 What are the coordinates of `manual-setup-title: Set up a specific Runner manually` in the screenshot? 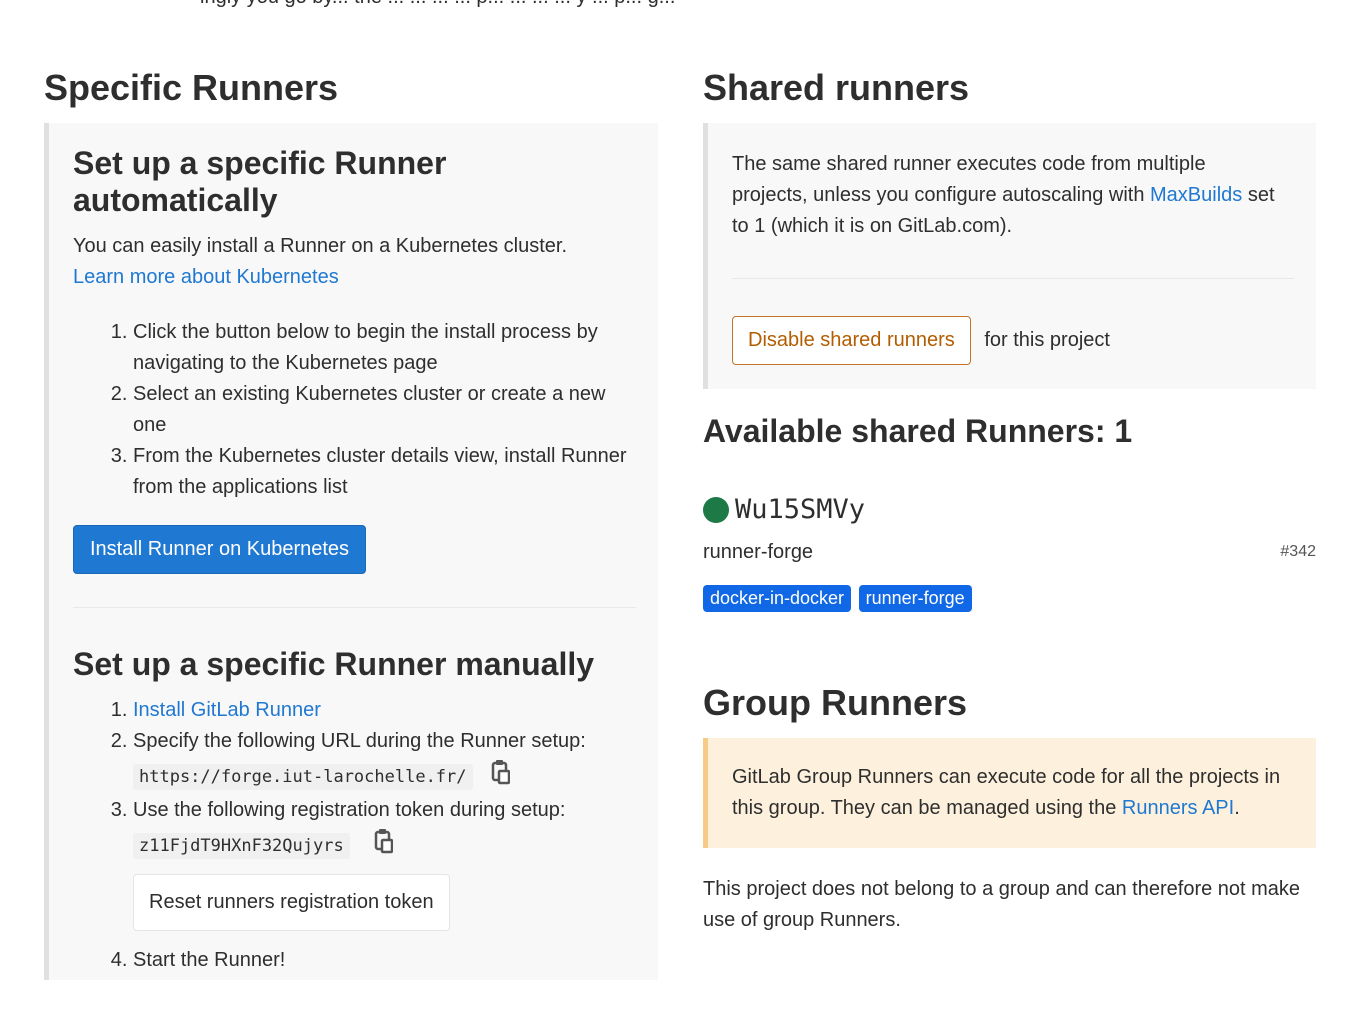 It's located at (334, 664).